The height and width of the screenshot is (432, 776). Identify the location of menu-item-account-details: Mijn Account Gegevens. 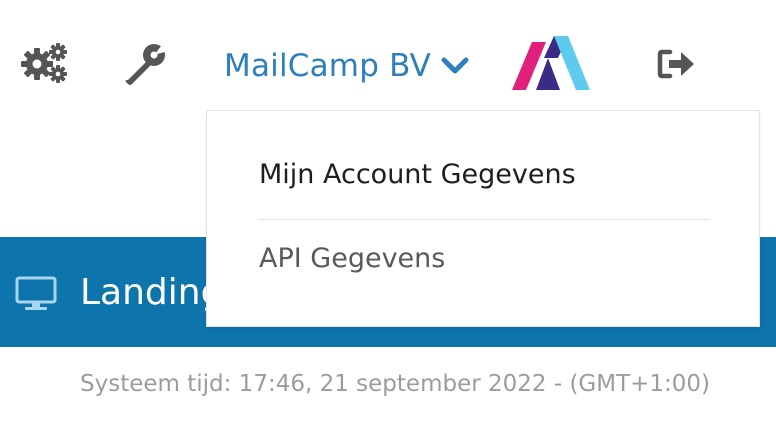
(417, 174).